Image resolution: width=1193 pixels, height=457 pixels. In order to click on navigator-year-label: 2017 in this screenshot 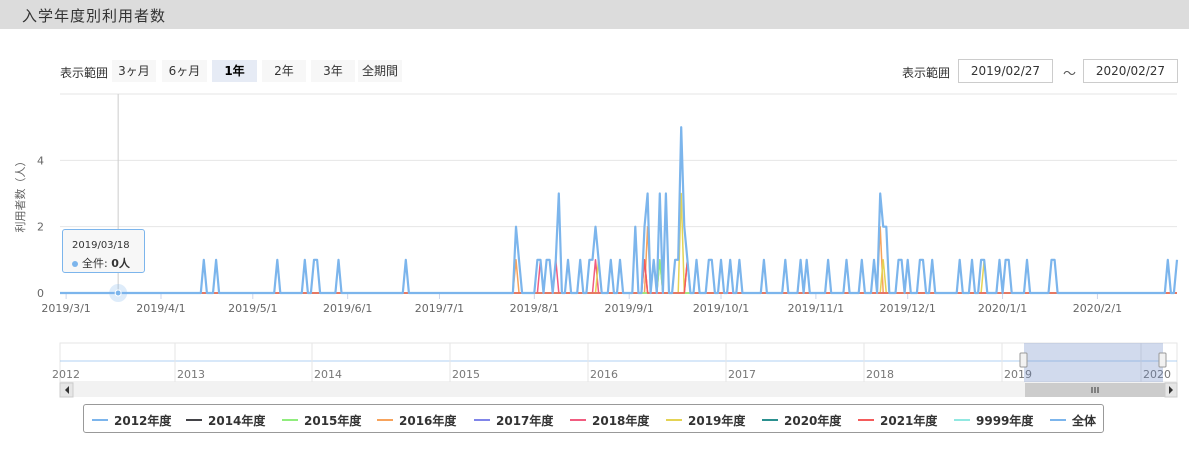, I will do `click(742, 374)`.